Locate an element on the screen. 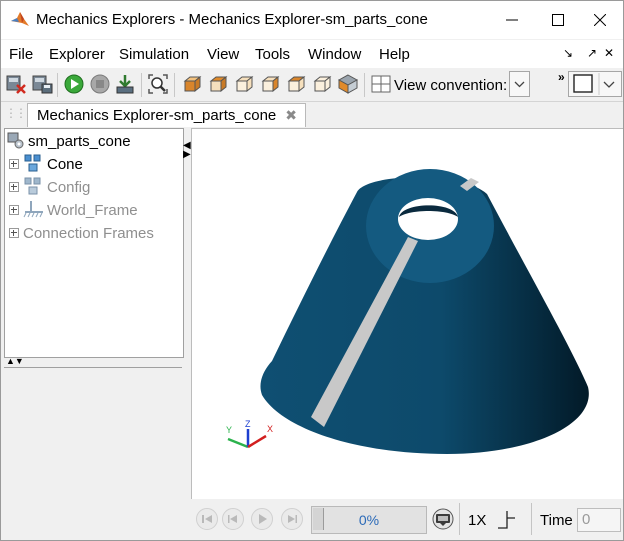 The height and width of the screenshot is (541, 624). tab-strip: ⋮⋮ Mechanics Explorer-sm_parts_cone ✖ is located at coordinates (312, 114).